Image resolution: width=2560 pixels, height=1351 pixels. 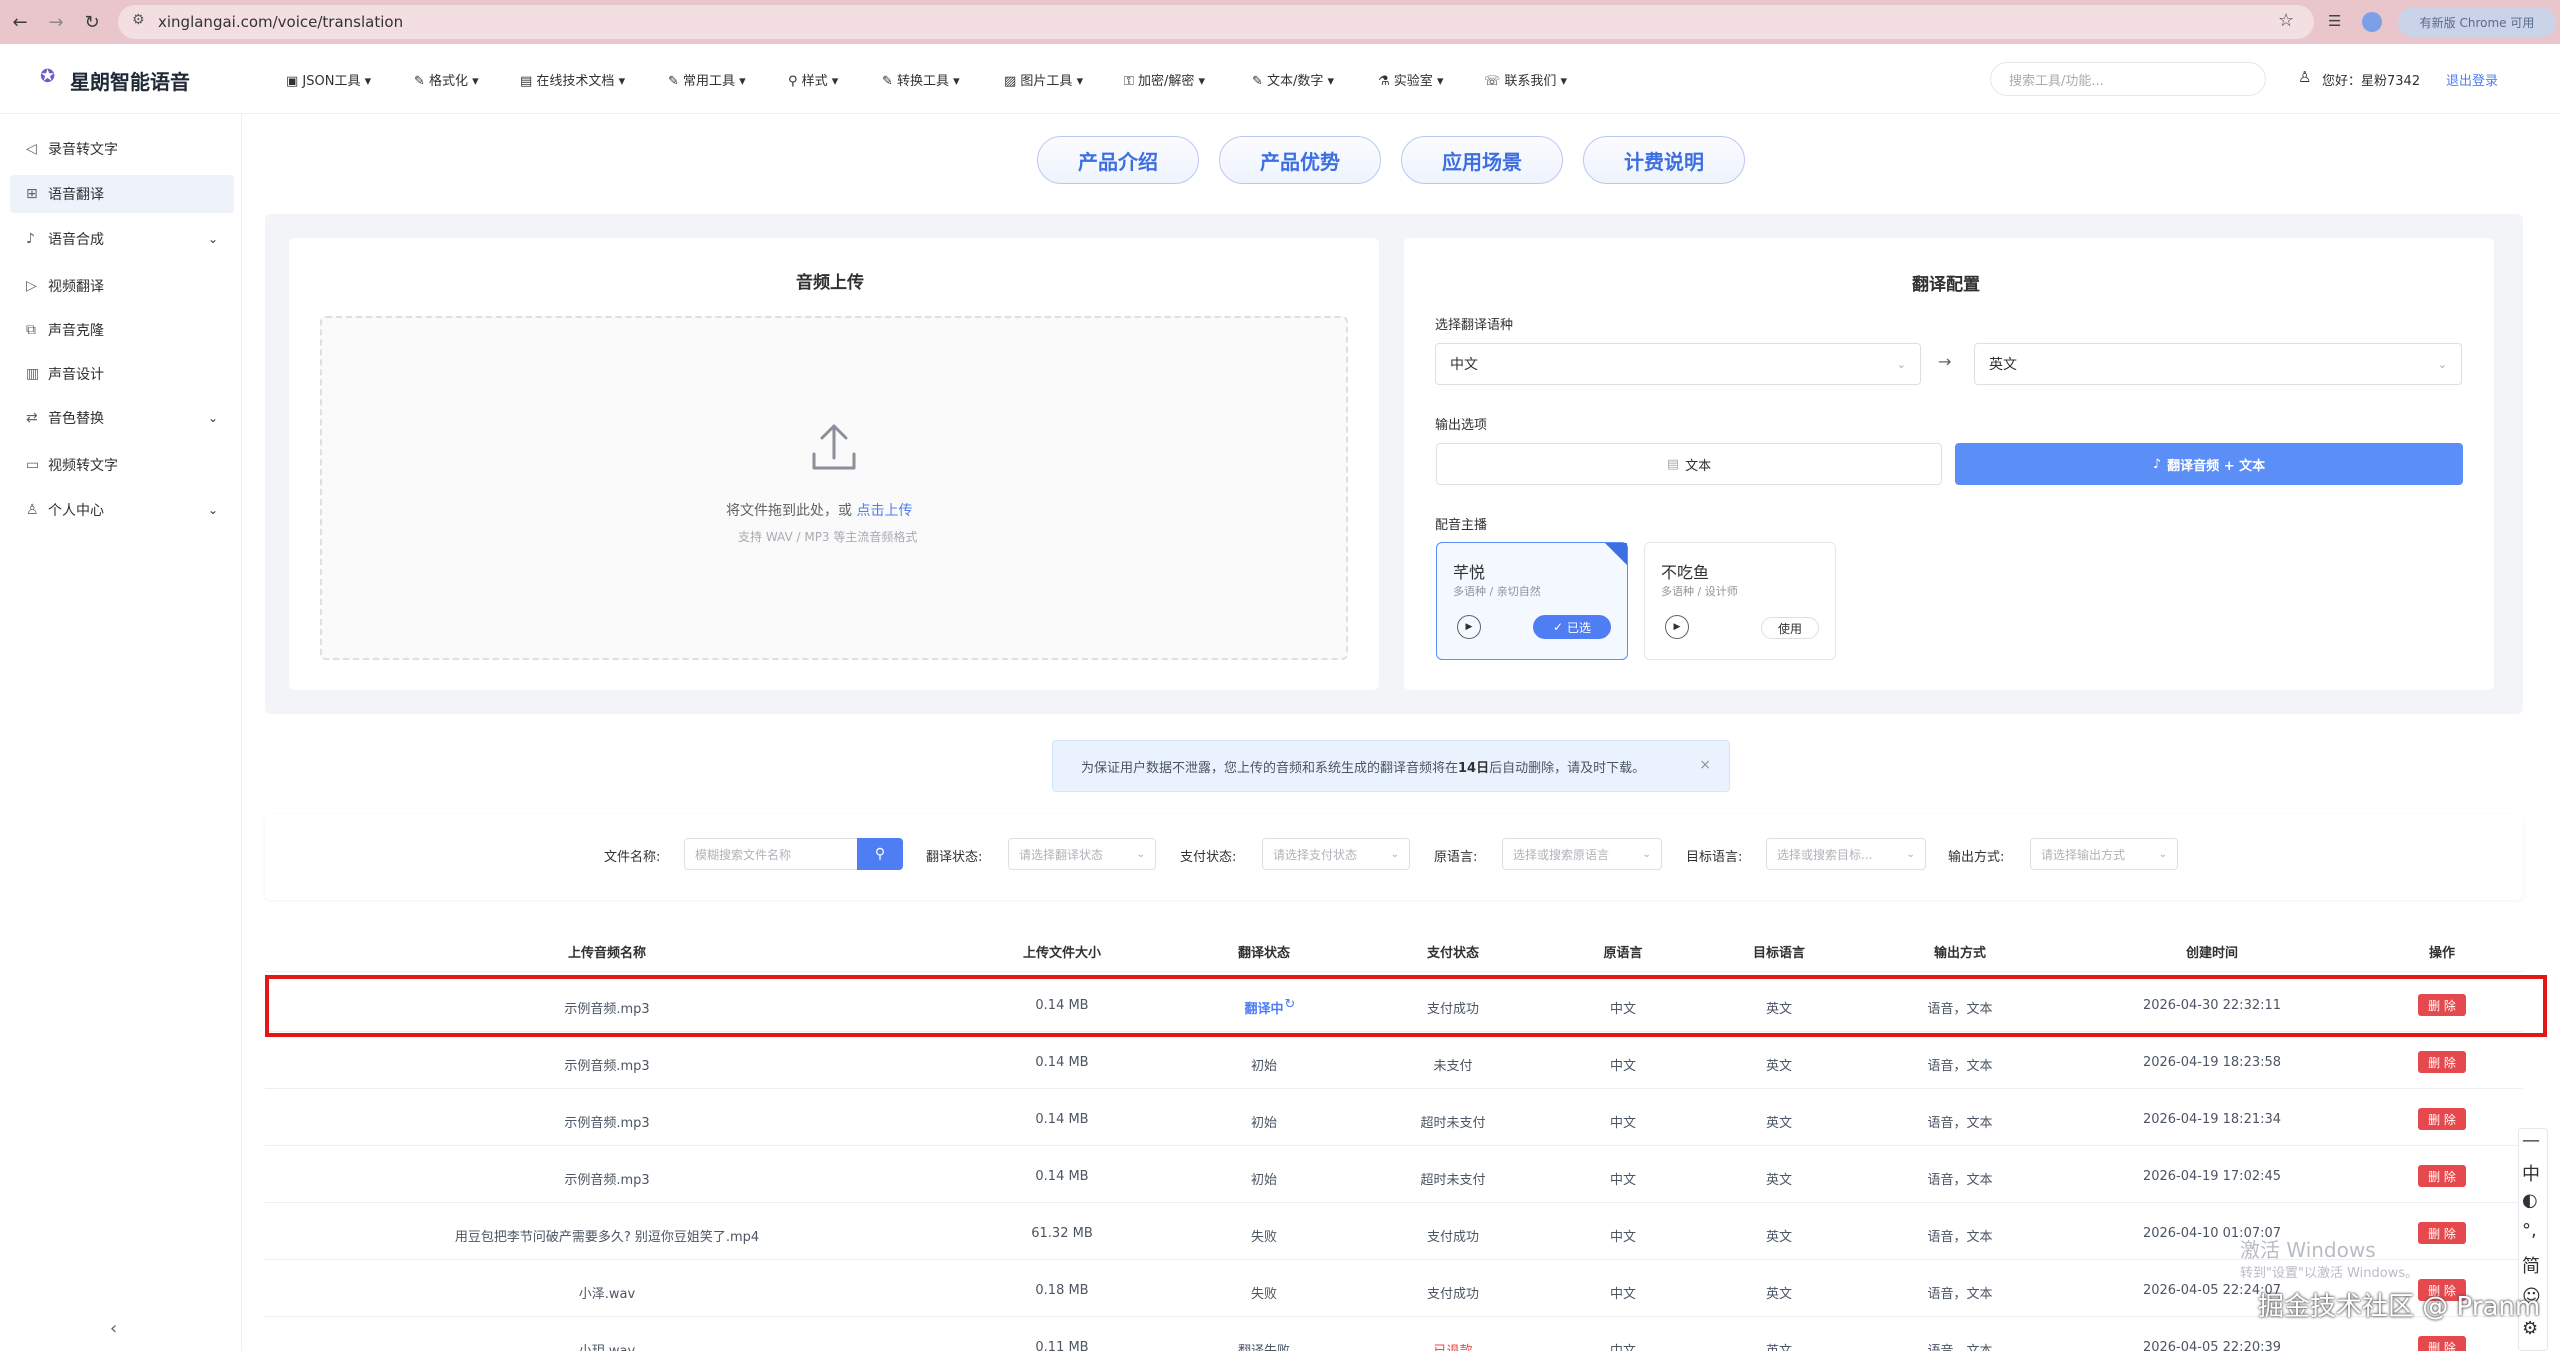 I want to click on file-name-search-input: 模糊搜索文件名称, so click(x=771, y=854).